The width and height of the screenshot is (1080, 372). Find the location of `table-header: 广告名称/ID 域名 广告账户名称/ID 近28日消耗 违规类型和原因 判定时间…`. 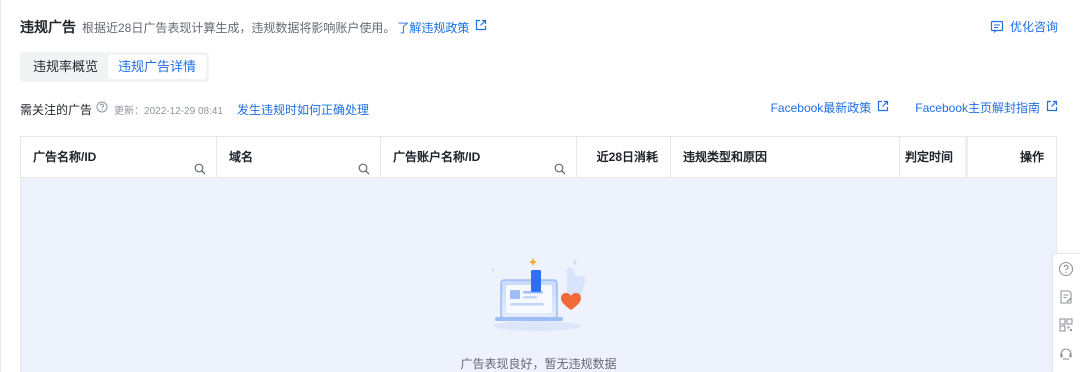

table-header: 广告名称/ID 域名 广告账户名称/ID 近28日消耗 违规类型和原因 判定时间… is located at coordinates (538, 157).